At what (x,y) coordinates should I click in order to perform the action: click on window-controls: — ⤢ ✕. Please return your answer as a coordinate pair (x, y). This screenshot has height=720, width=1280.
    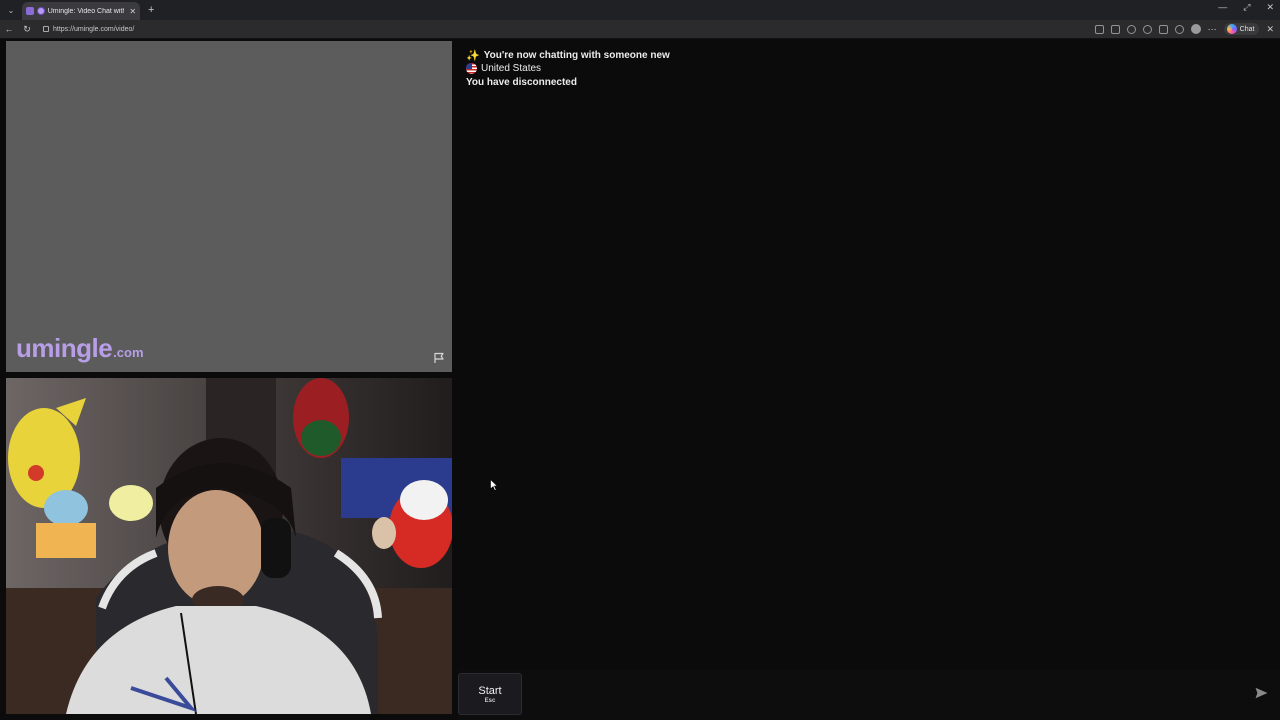
    Looking at the image, I should click on (1246, 7).